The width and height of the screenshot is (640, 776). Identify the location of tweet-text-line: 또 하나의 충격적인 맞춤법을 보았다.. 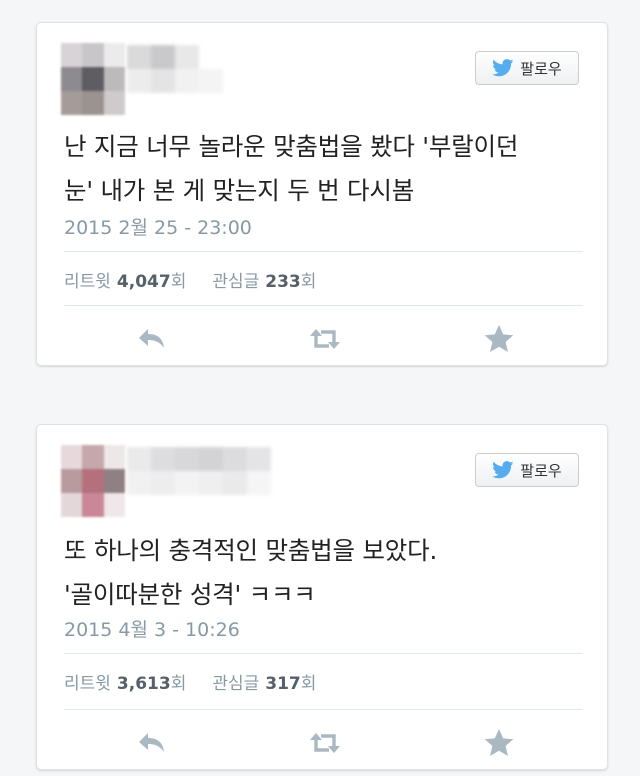
(251, 550).